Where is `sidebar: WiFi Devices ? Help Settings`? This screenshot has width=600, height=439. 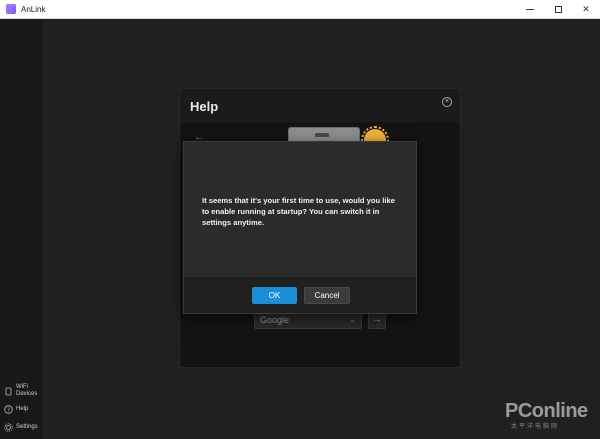 sidebar: WiFi Devices ? Help Settings is located at coordinates (21, 229).